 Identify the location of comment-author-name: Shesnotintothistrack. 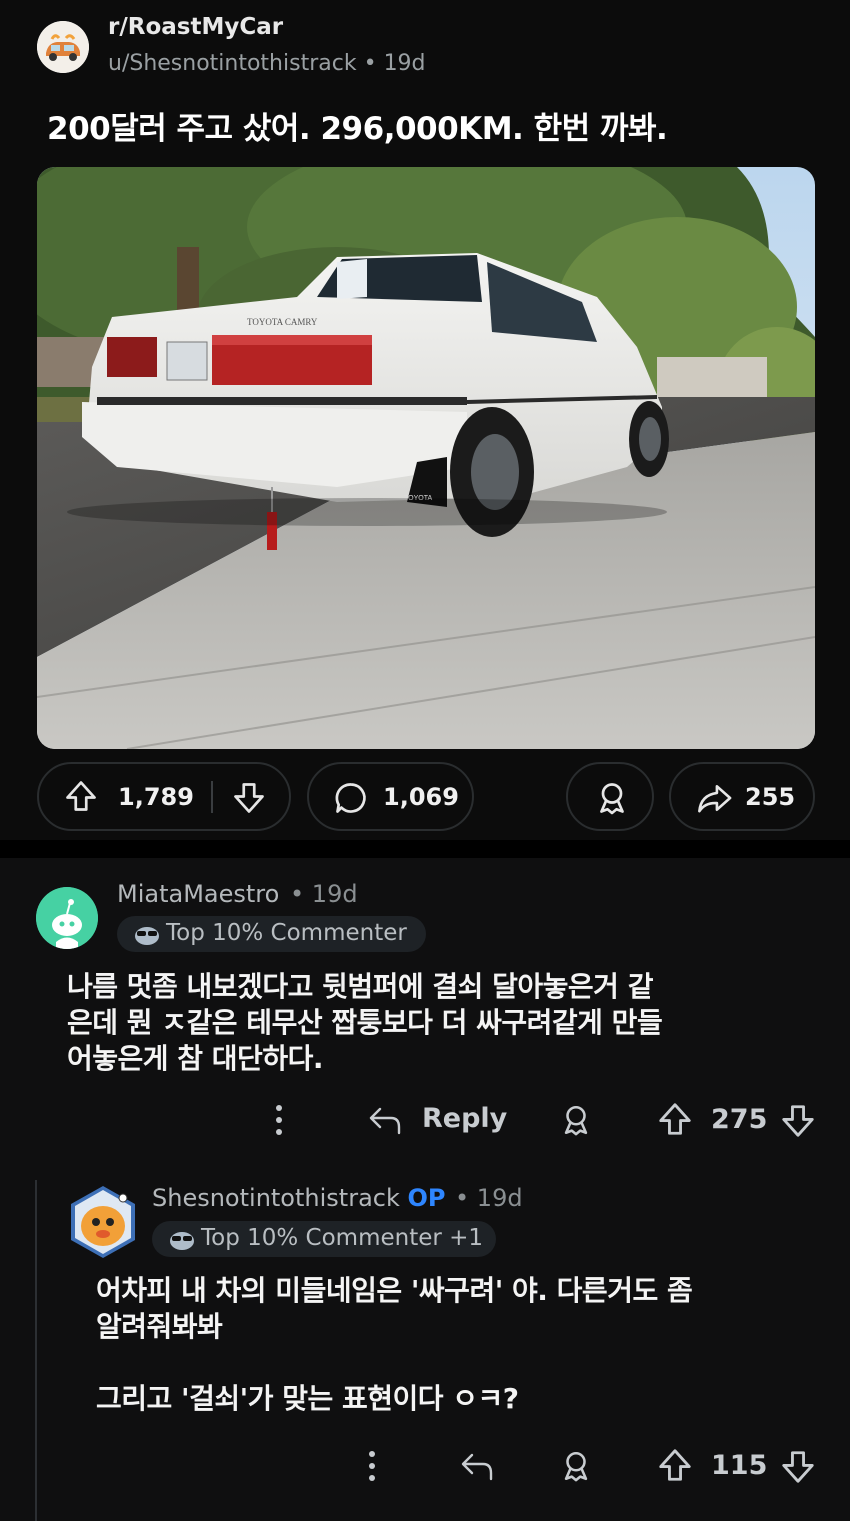
(276, 1198).